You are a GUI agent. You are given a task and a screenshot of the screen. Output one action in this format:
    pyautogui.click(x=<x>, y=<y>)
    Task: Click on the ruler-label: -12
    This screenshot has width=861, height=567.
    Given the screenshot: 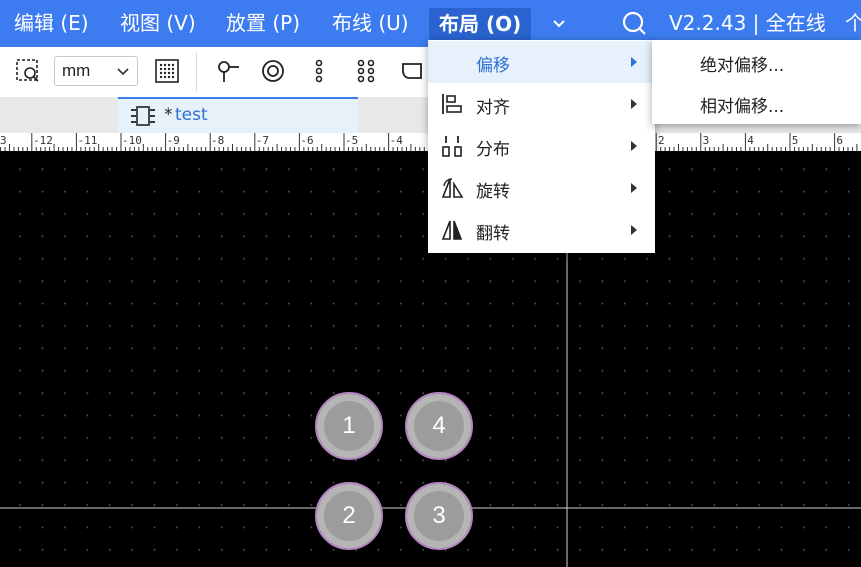 What is the action you would take?
    pyautogui.click(x=43, y=140)
    